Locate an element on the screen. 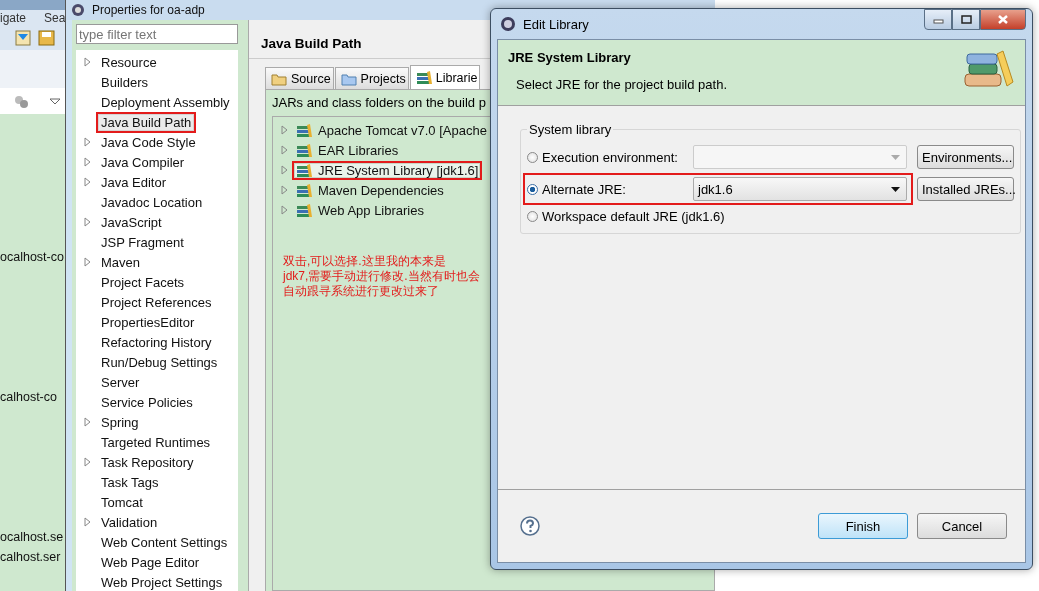  library-item: Maven Dependencies is located at coordinates (370, 190).